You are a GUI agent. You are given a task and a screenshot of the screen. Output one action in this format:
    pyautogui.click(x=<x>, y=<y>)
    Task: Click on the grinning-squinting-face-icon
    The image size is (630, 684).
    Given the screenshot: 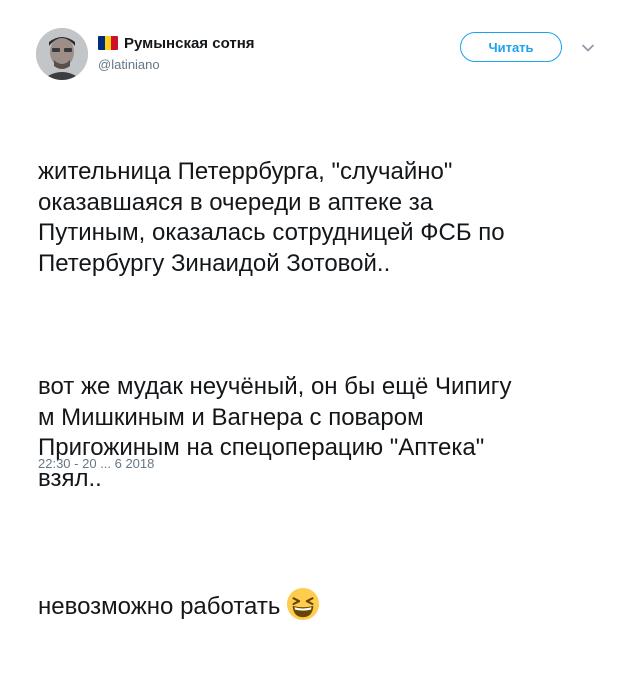 What is the action you would take?
    pyautogui.click(x=303, y=604)
    